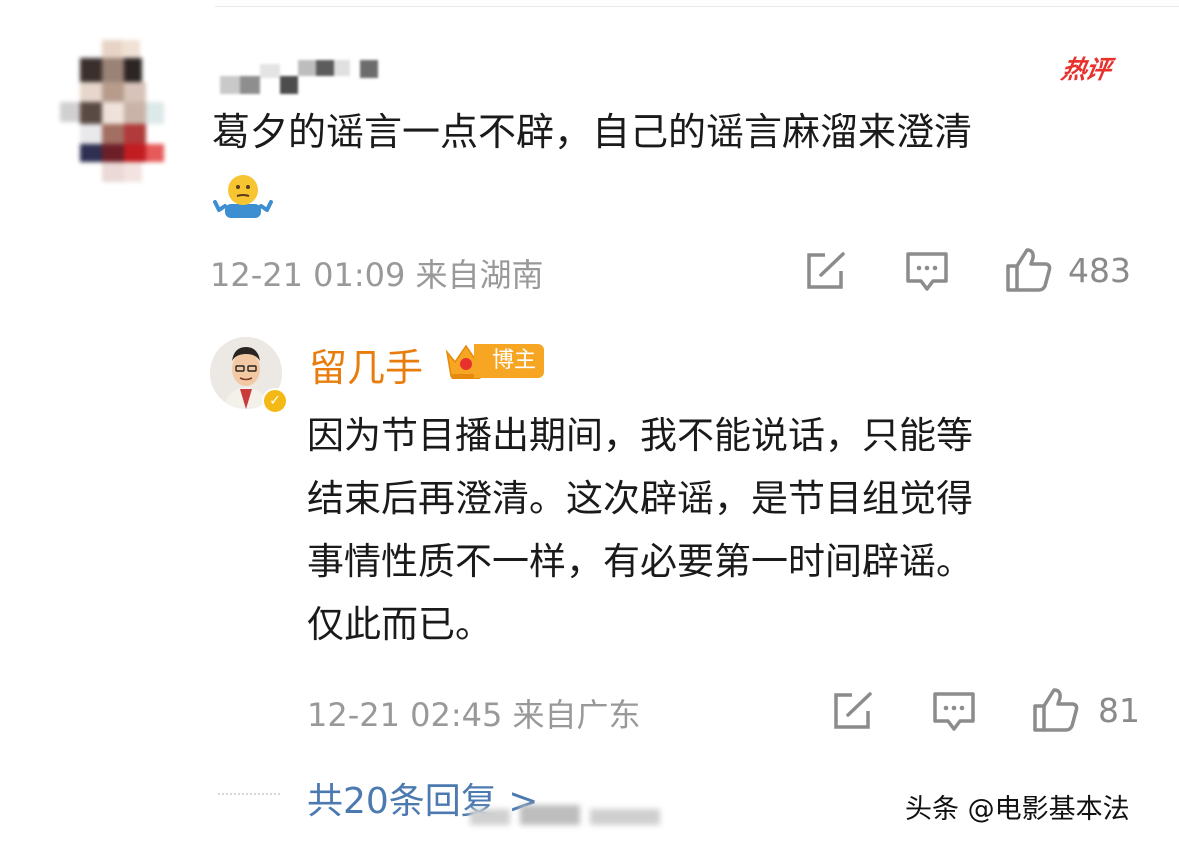 The height and width of the screenshot is (845, 1179). Describe the element at coordinates (1017, 809) in the screenshot. I see `source-watermark: 头条 @电影基本法` at that location.